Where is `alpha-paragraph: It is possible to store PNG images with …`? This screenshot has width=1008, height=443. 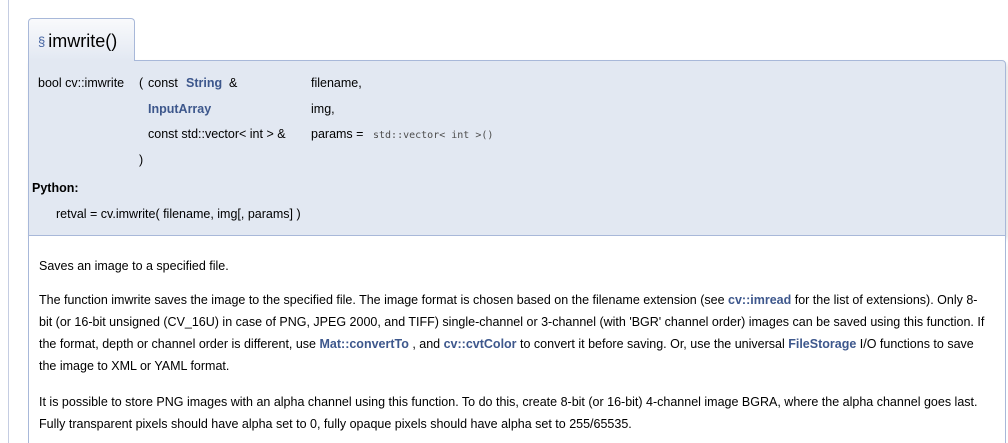 alpha-paragraph: It is possible to store PNG images with … is located at coordinates (508, 413).